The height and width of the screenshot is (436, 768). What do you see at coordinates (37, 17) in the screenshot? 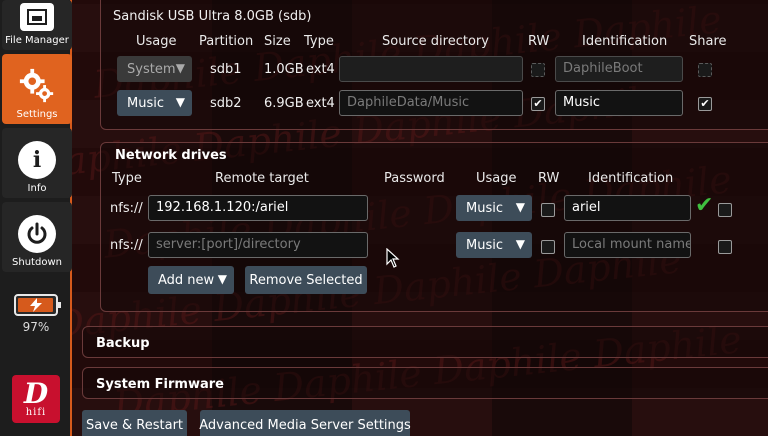
I see `folder-icon` at bounding box center [37, 17].